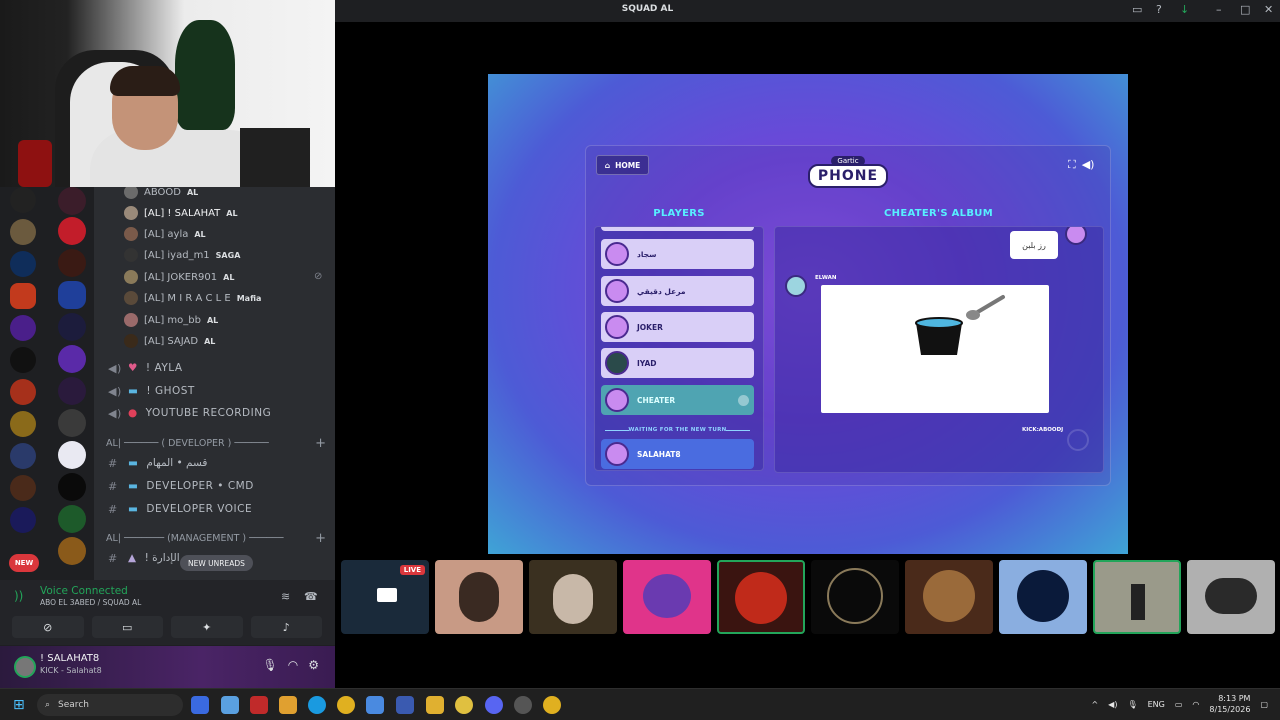 Image resolution: width=1280 pixels, height=720 pixels. What do you see at coordinates (1245, 9) in the screenshot?
I see `maximize-icon: □` at bounding box center [1245, 9].